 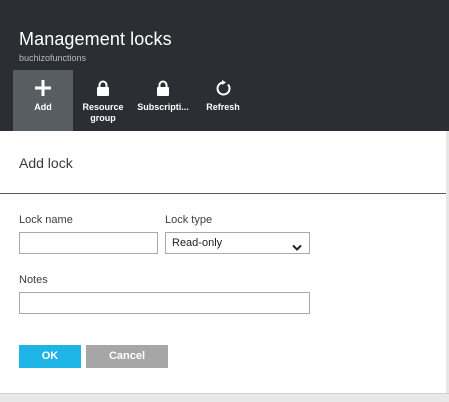 What do you see at coordinates (224, 193) in the screenshot?
I see `divider` at bounding box center [224, 193].